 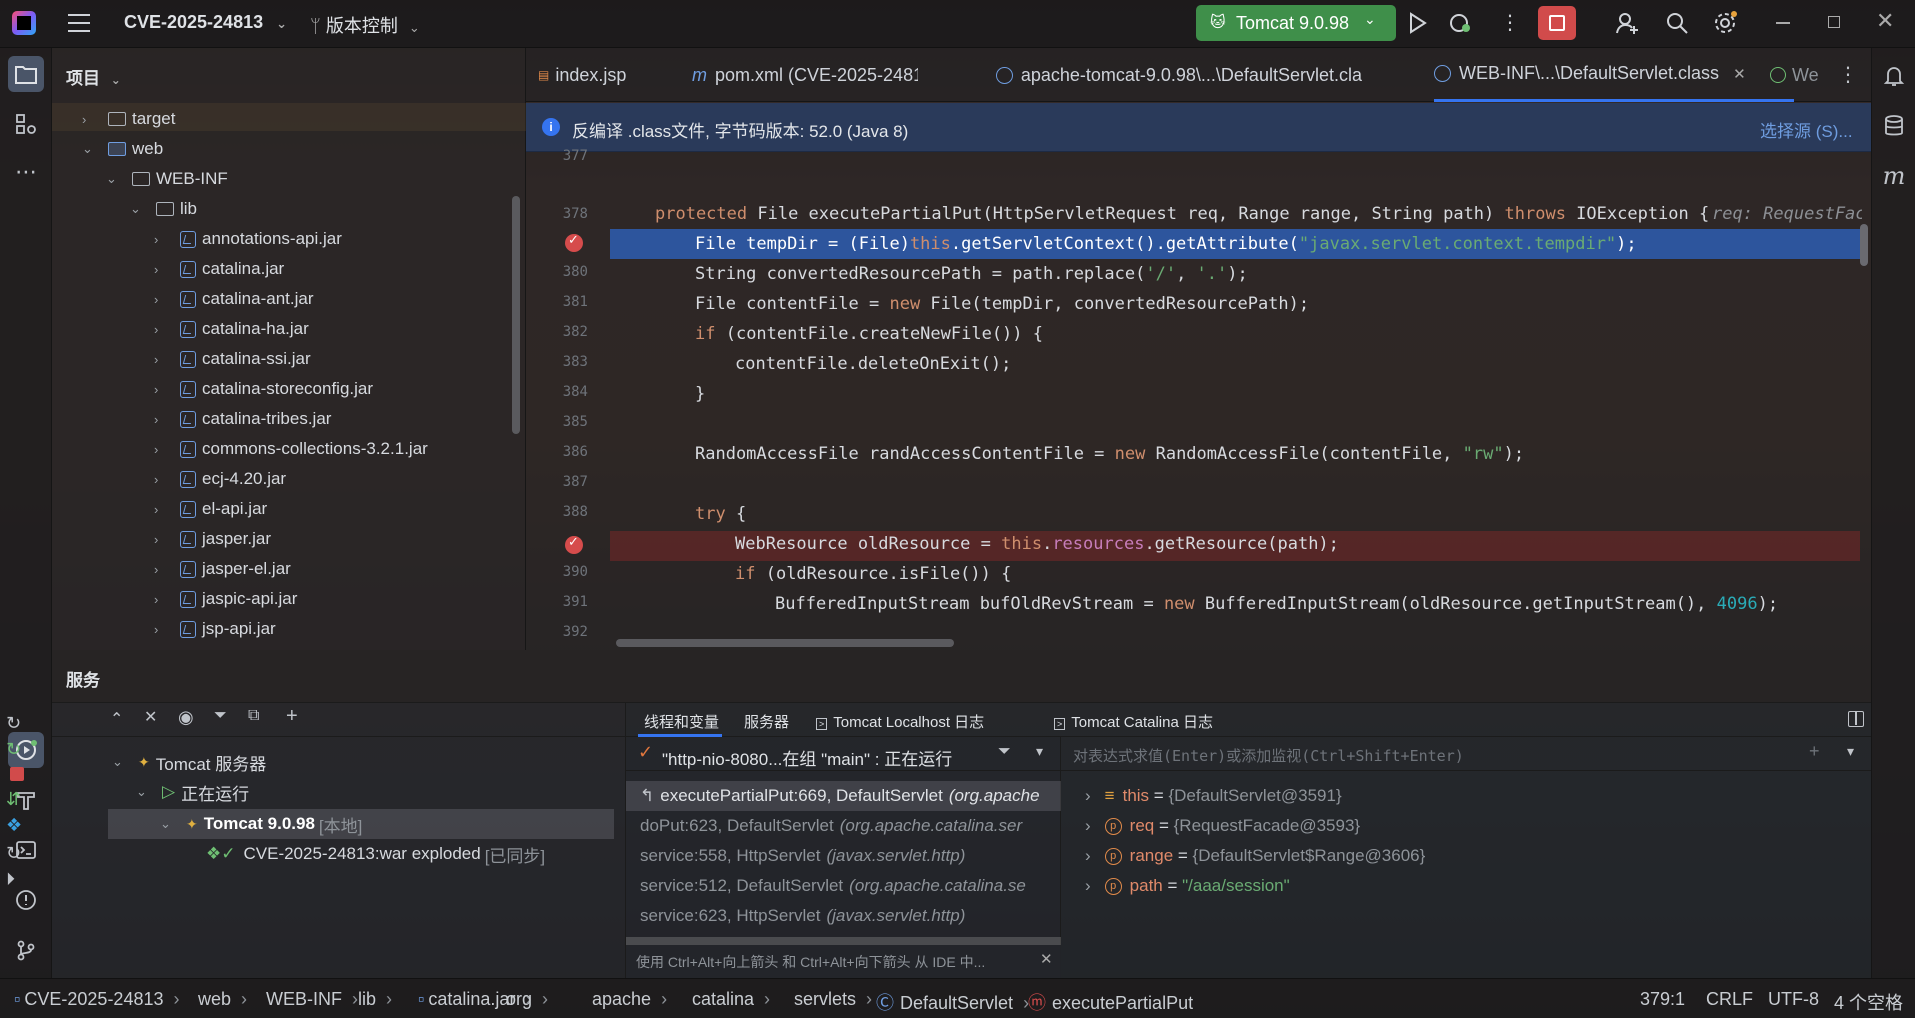 What do you see at coordinates (1255, 856) in the screenshot?
I see `variable-row: › p range = {DefaultServlet$Range@3606}` at bounding box center [1255, 856].